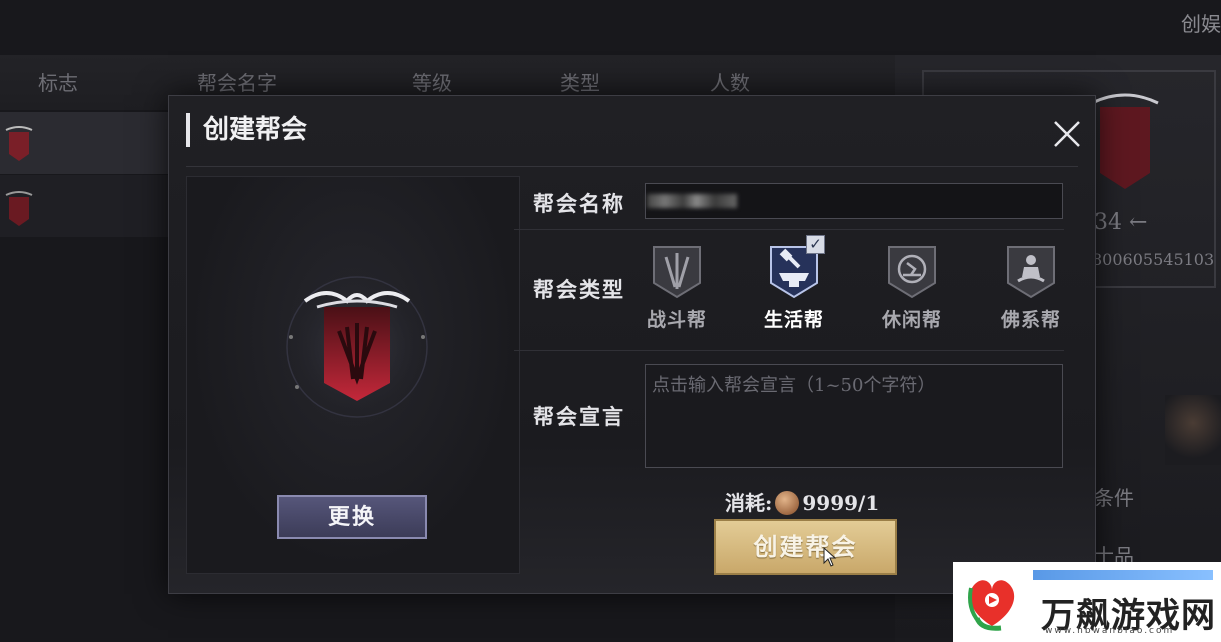 Image resolution: width=1221 pixels, height=642 pixels. What do you see at coordinates (580, 83) in the screenshot?
I see `column-type: 类型` at bounding box center [580, 83].